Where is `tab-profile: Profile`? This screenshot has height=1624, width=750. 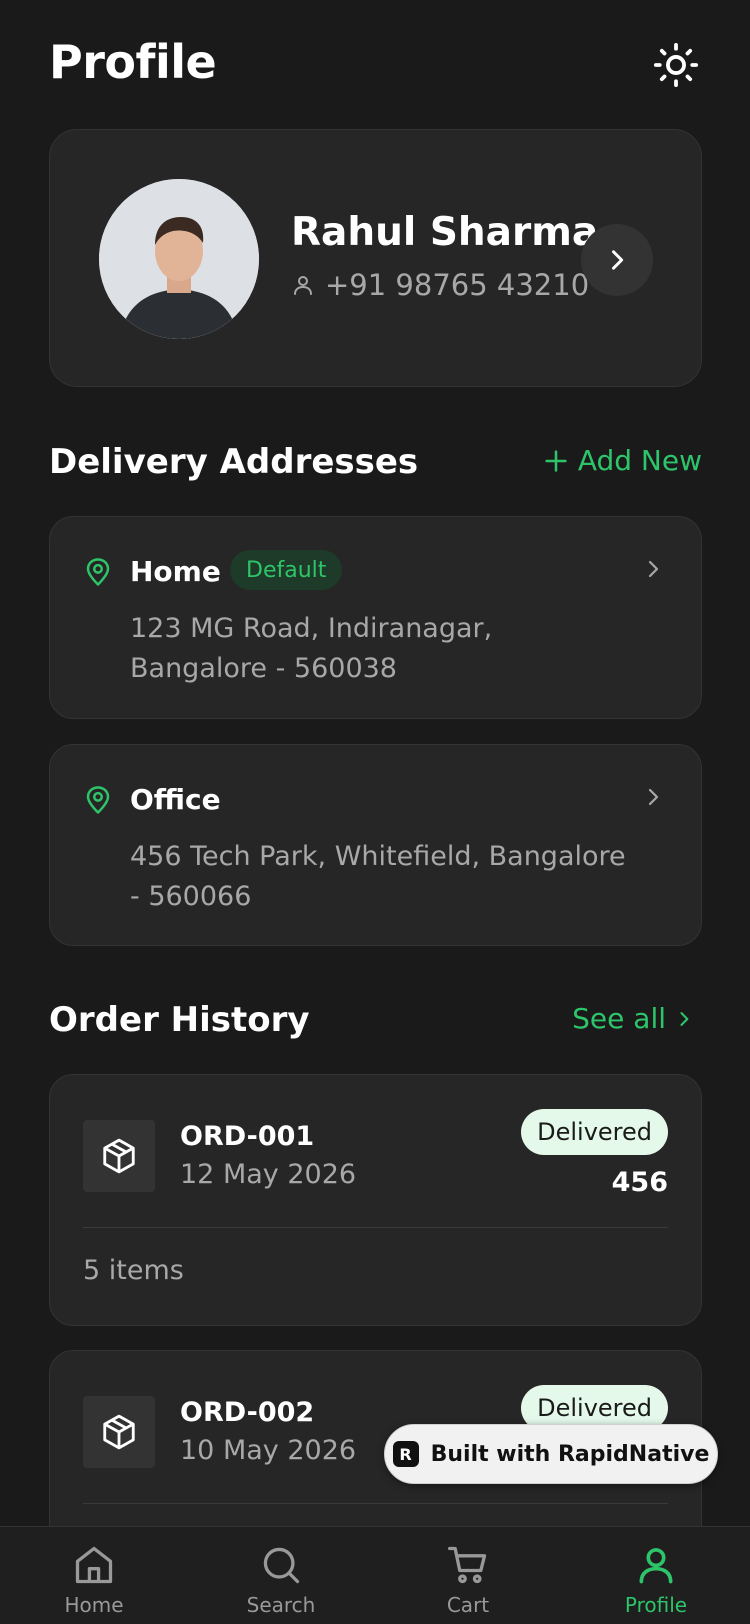
tab-profile: Profile is located at coordinates (656, 1580).